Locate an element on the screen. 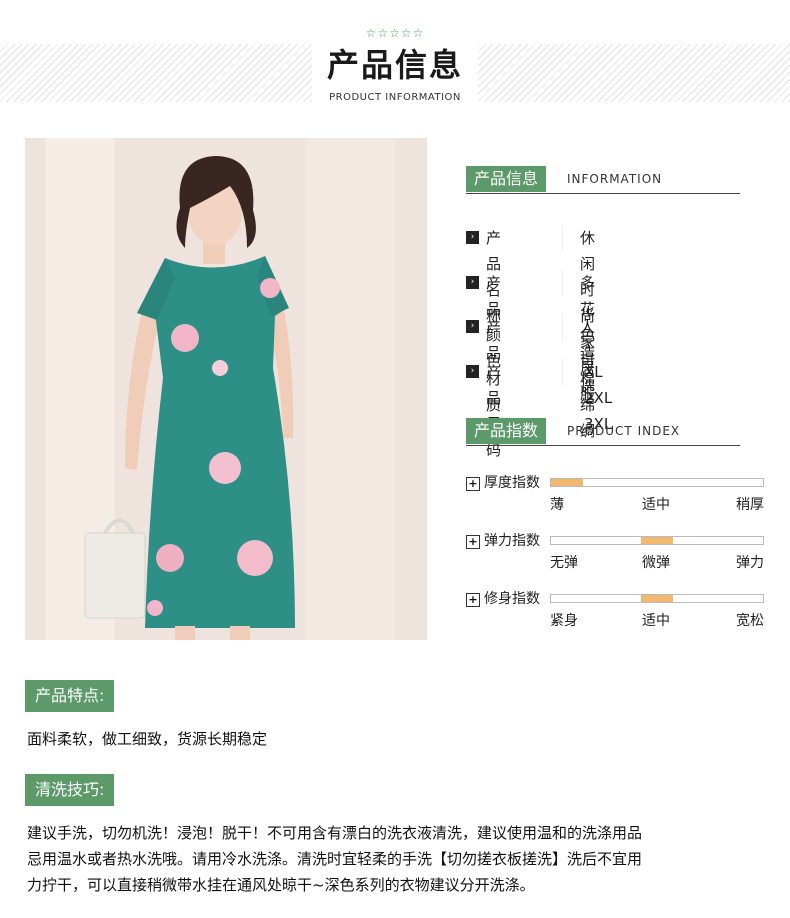 The width and height of the screenshot is (790, 918). stars-decoration: ☆☆☆☆☆ is located at coordinates (395, 33).